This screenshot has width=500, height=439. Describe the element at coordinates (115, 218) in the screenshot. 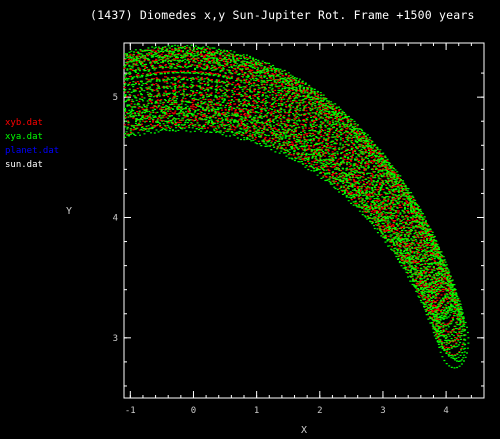

I see `y-tick-label: 4` at that location.